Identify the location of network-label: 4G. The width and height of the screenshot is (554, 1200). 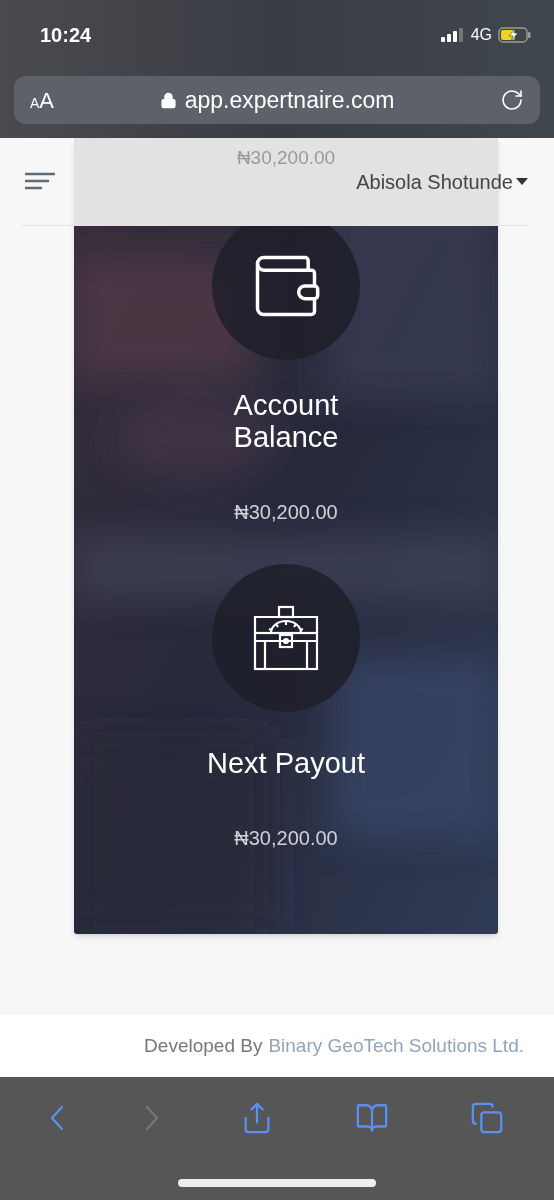
(481, 35).